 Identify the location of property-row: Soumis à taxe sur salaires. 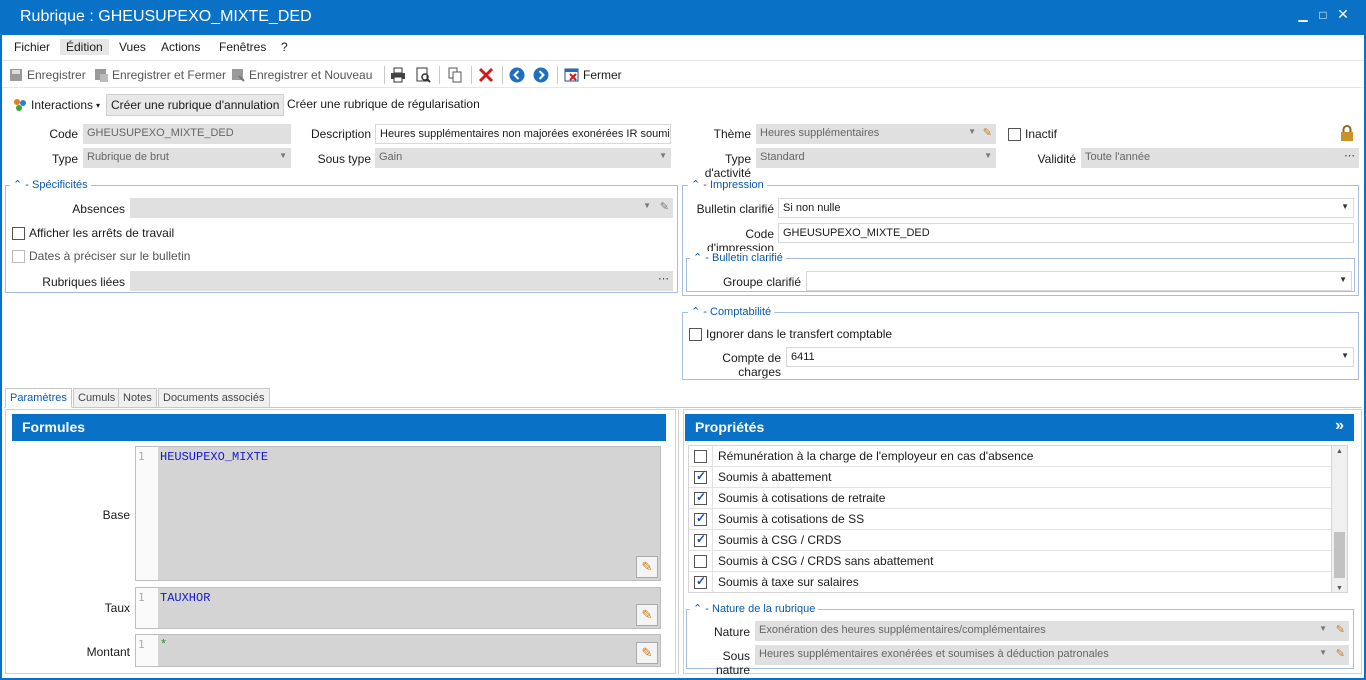
(1018, 581).